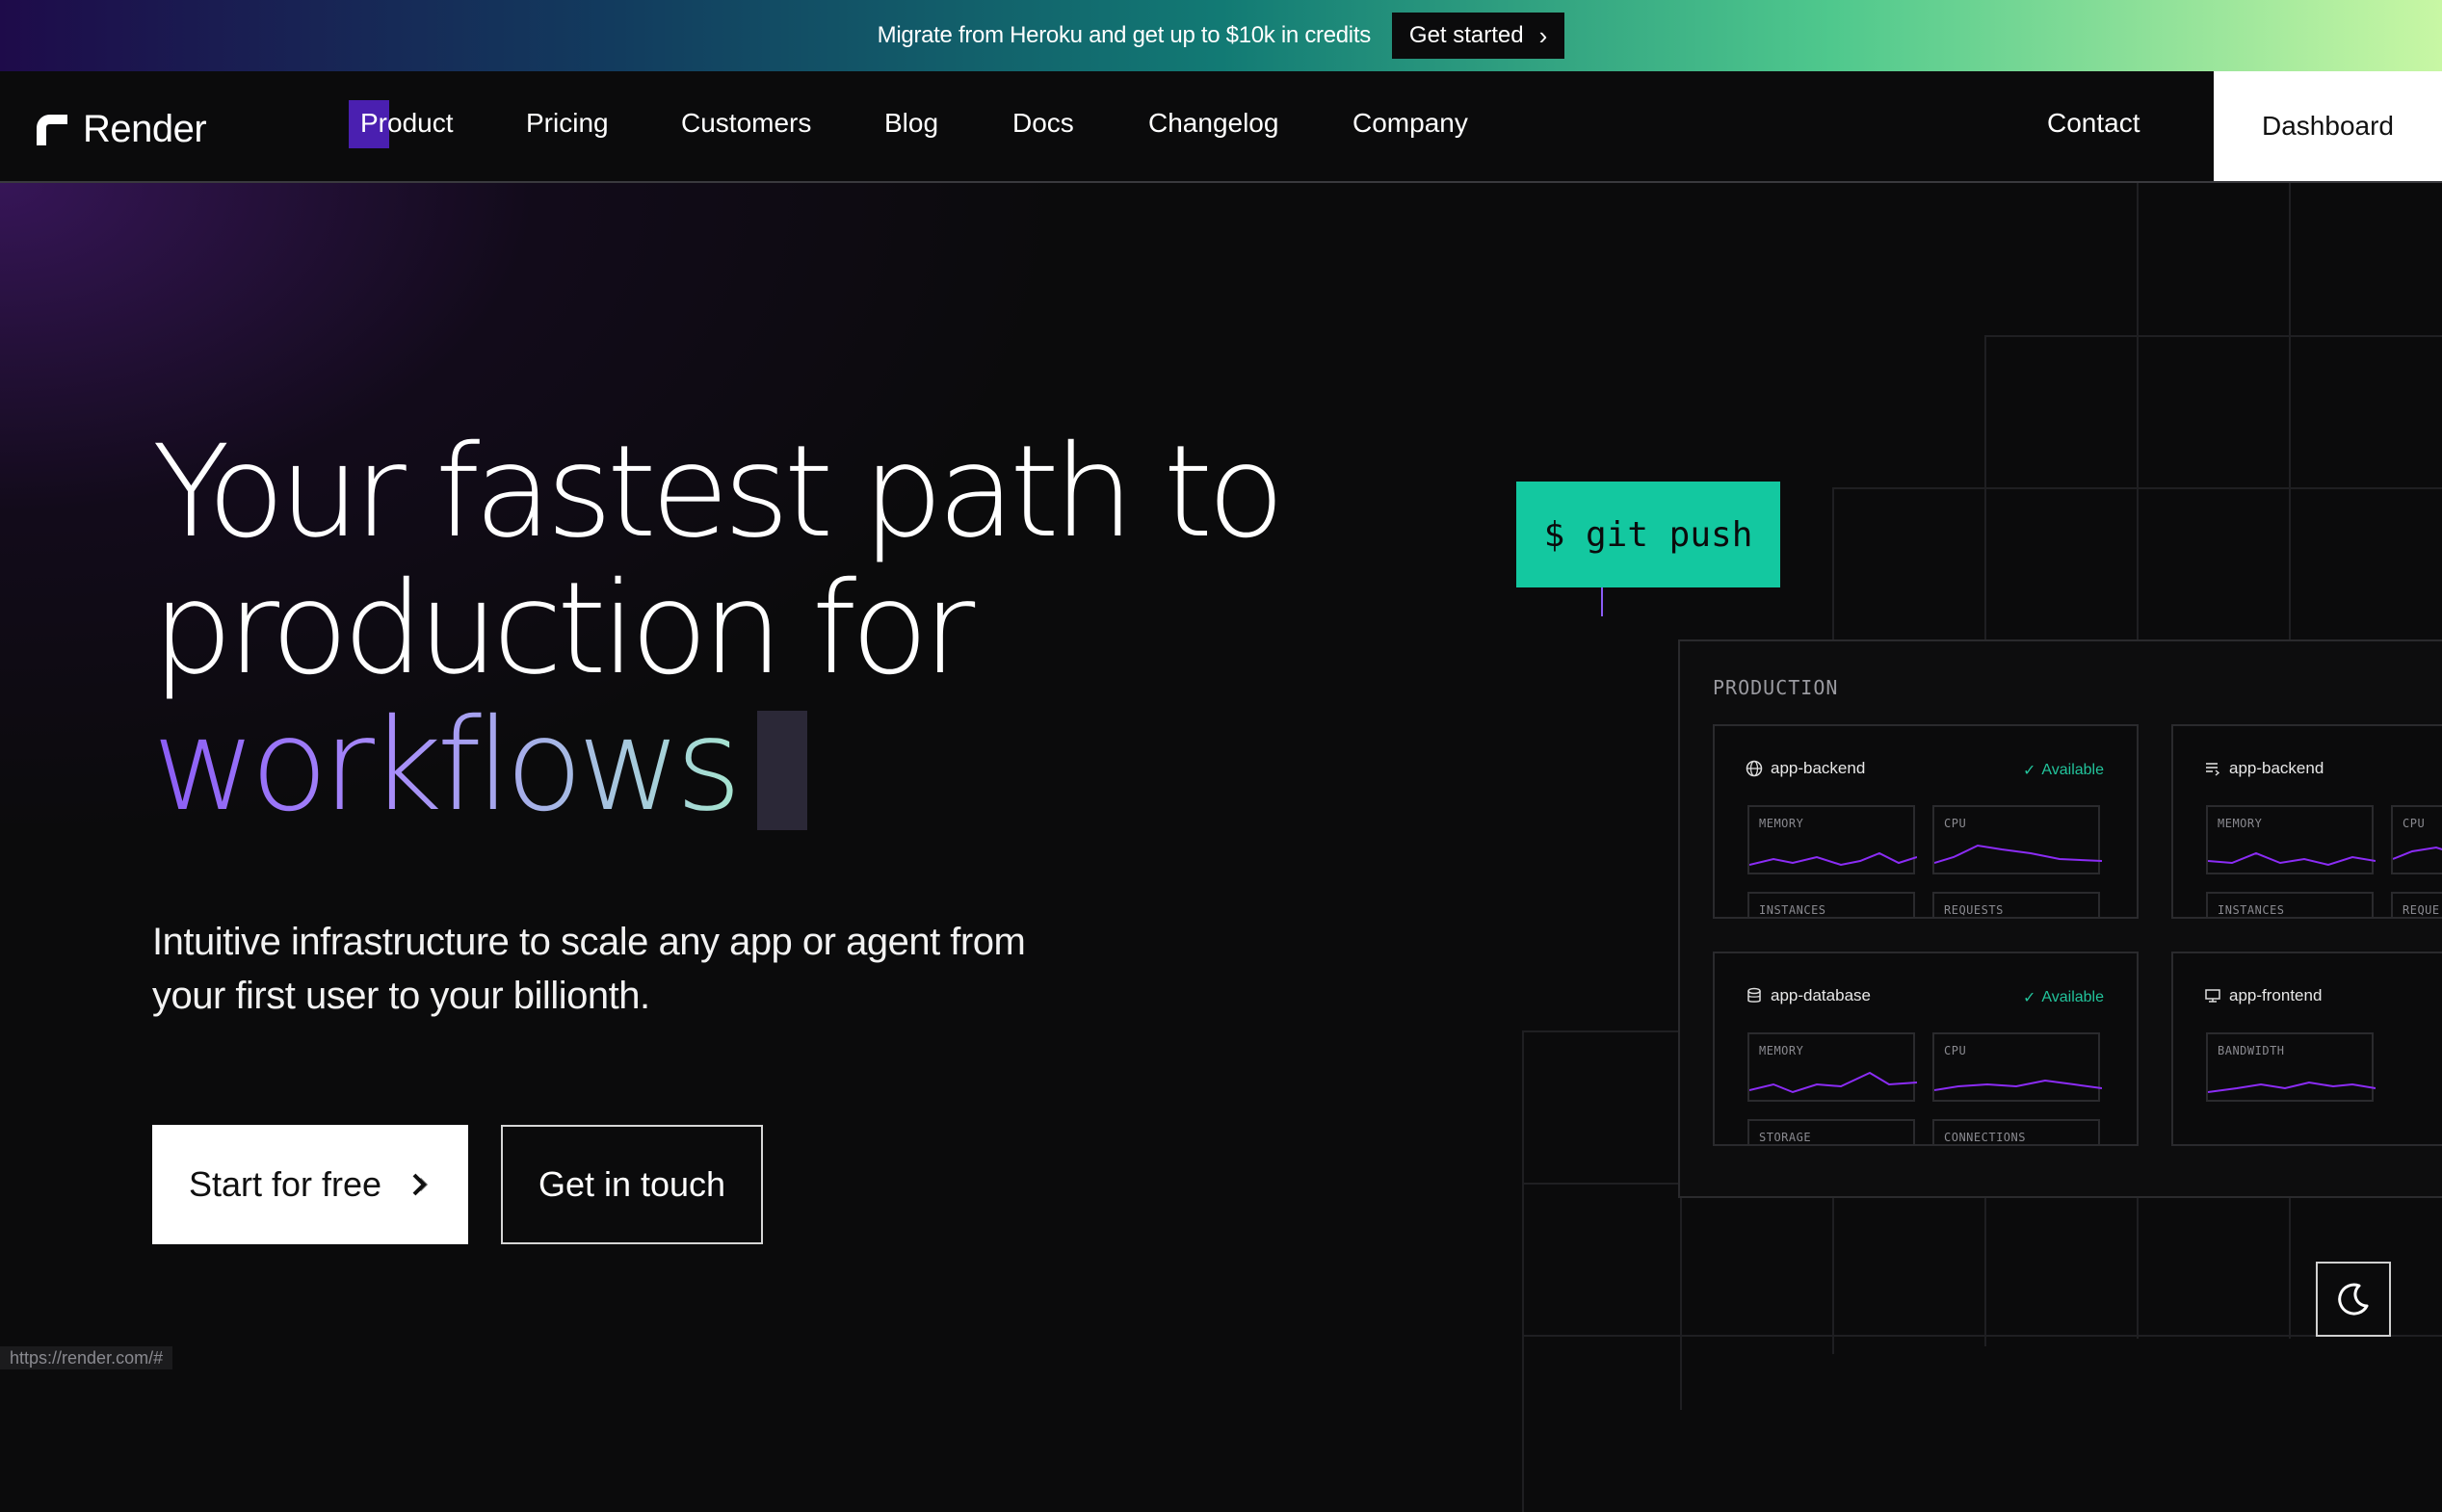 The width and height of the screenshot is (2442, 1512). I want to click on metric-requests: REQUE, so click(2416, 904).